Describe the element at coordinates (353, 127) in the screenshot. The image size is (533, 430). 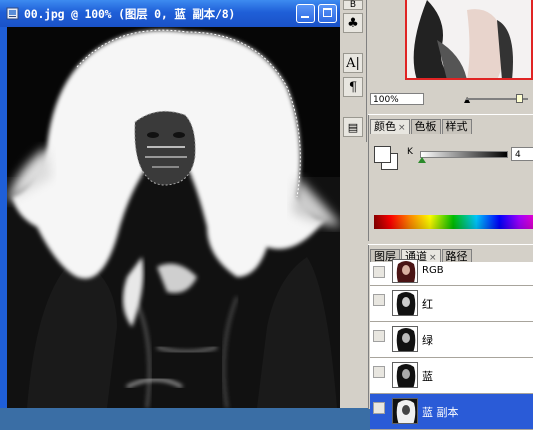
I see `layer-comps-icon: ▤` at that location.